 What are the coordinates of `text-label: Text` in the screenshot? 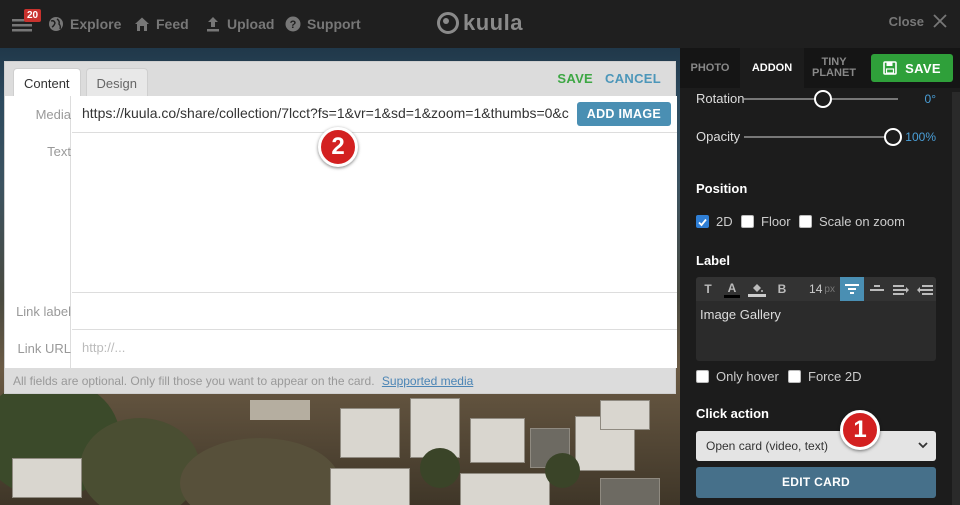 It's located at (59, 151).